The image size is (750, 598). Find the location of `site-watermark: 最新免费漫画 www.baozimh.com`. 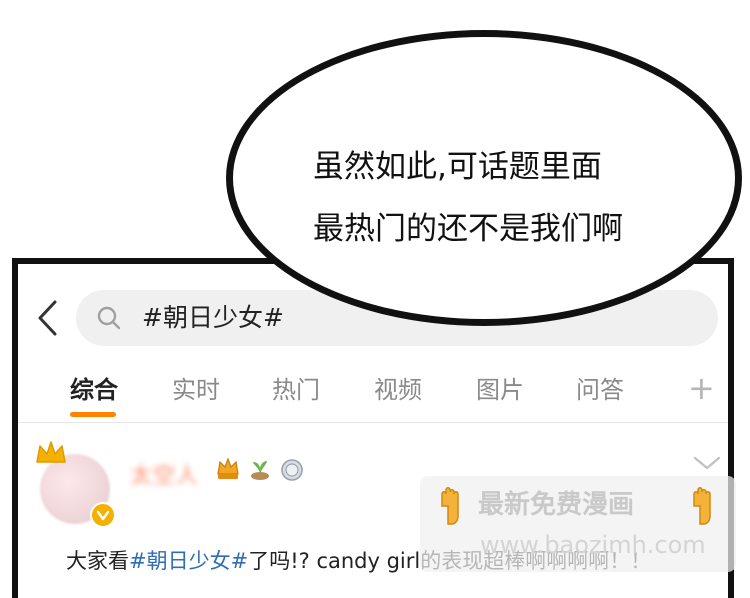

site-watermark: 最新免费漫画 www.baozimh.com is located at coordinates (578, 524).